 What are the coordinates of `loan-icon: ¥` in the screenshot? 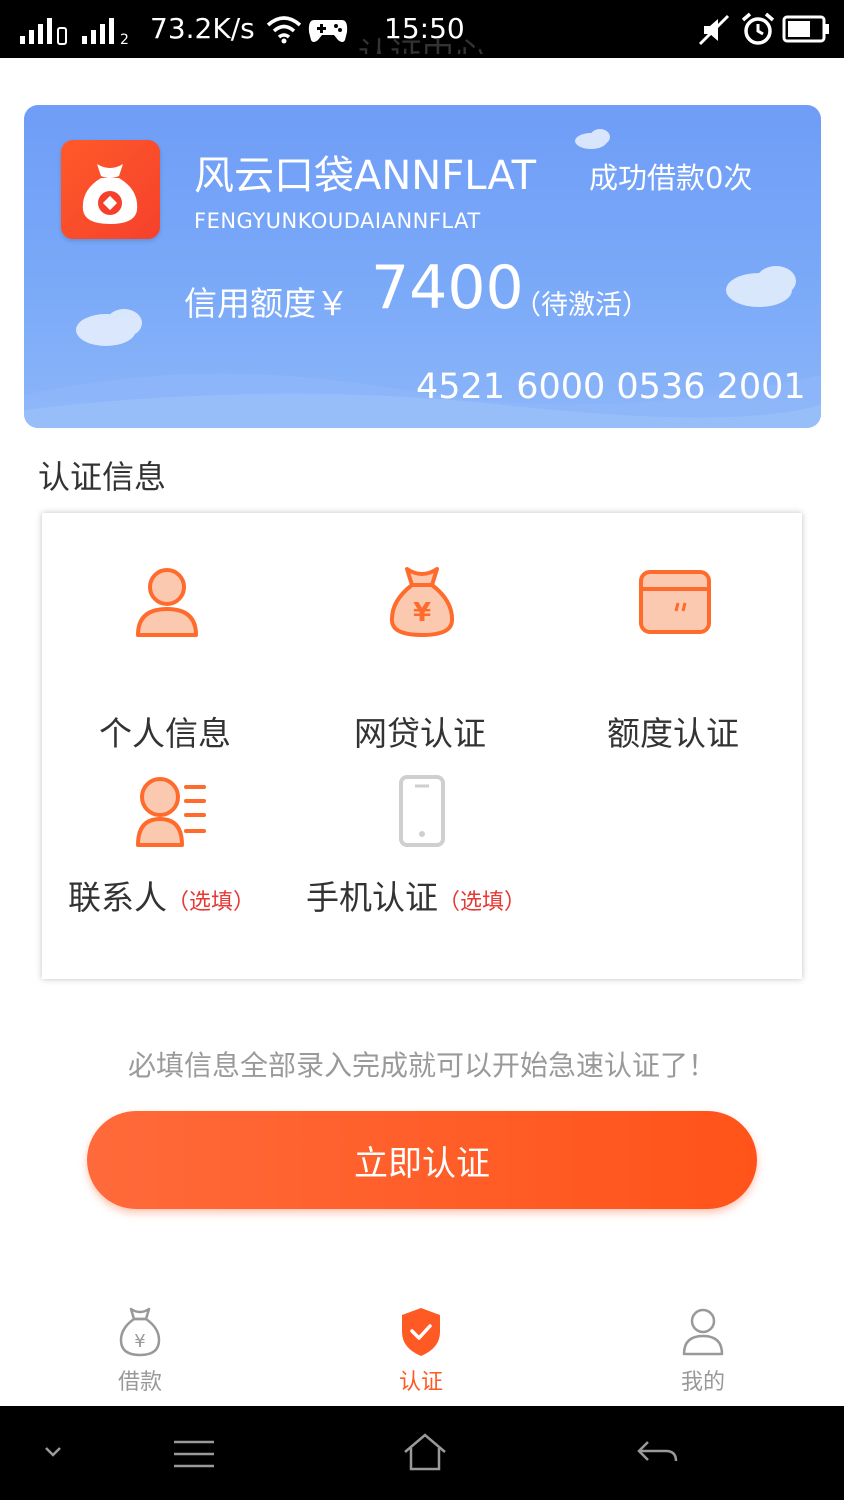 It's located at (140, 1332).